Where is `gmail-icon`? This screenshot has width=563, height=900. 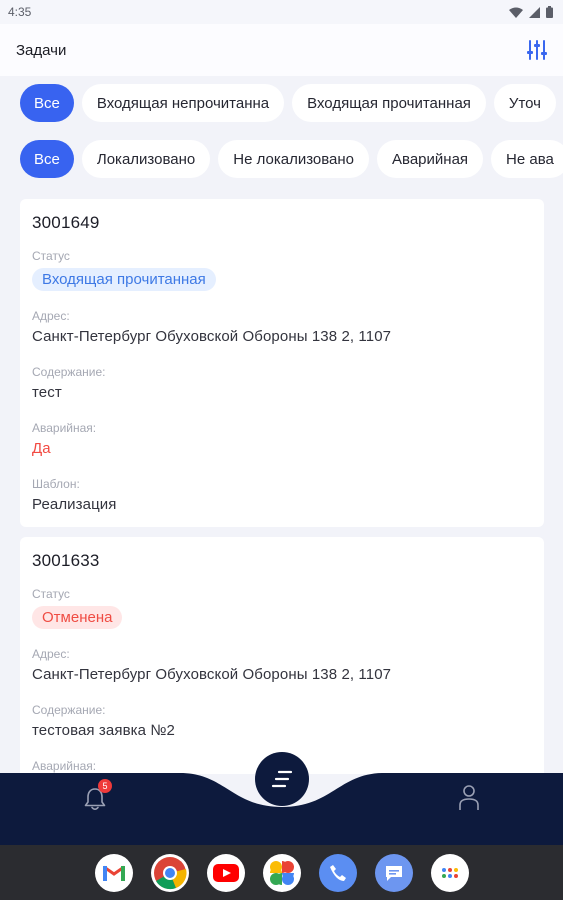
gmail-icon is located at coordinates (113, 873).